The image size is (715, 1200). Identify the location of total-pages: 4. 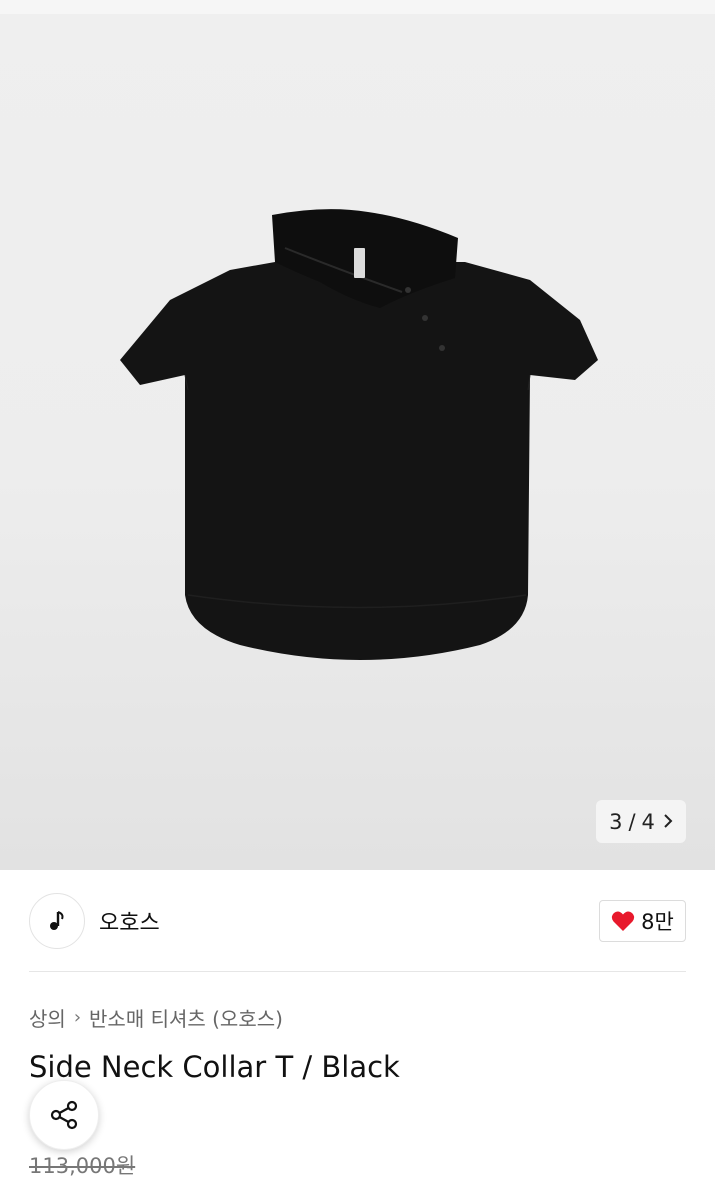
(648, 821).